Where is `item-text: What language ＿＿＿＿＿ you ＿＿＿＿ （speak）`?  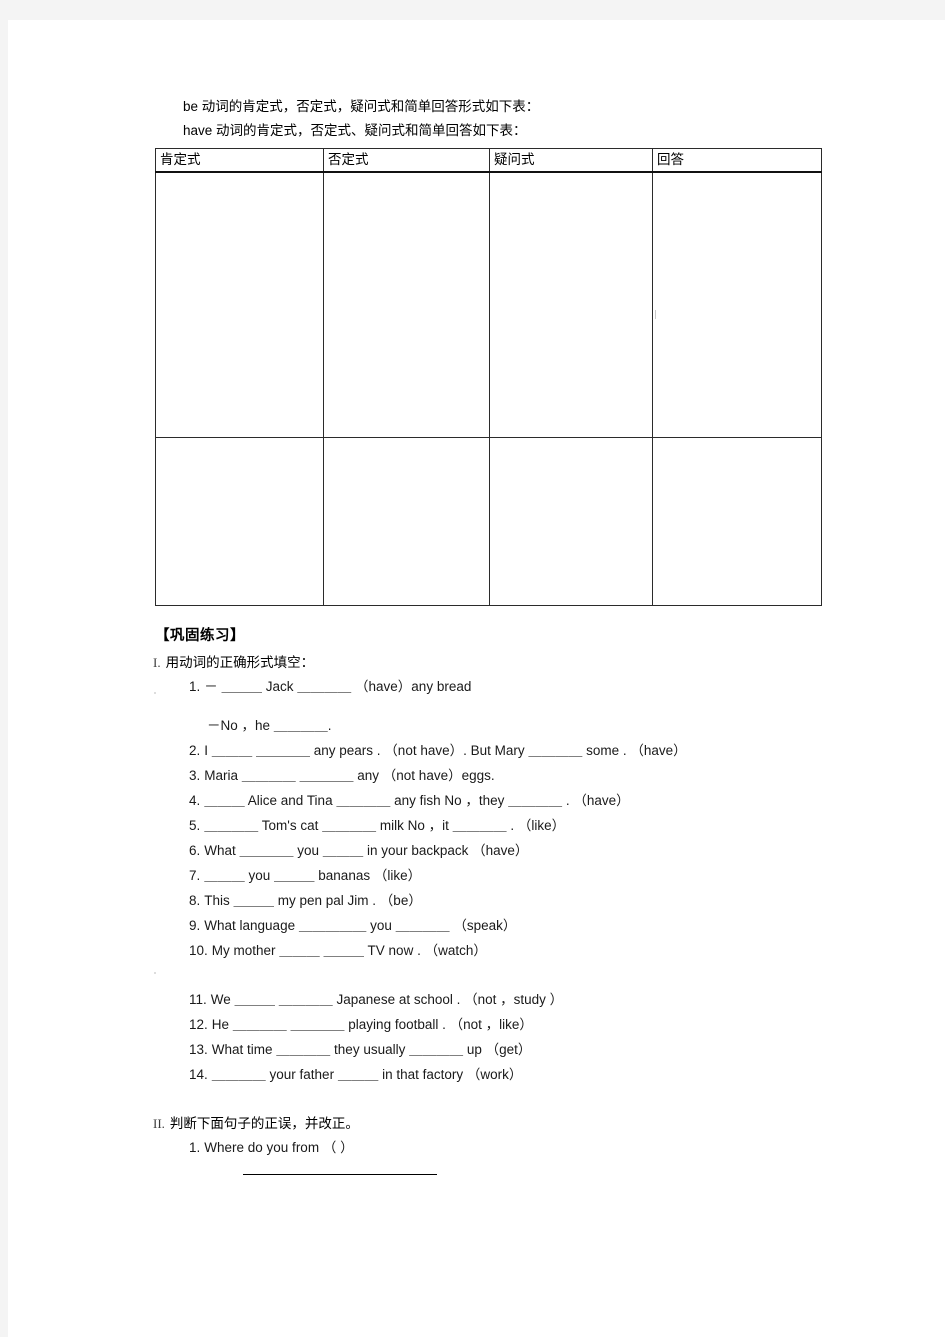 item-text: What language ＿＿＿＿＿ you ＿＿＿＿ （speak） is located at coordinates (360, 925).